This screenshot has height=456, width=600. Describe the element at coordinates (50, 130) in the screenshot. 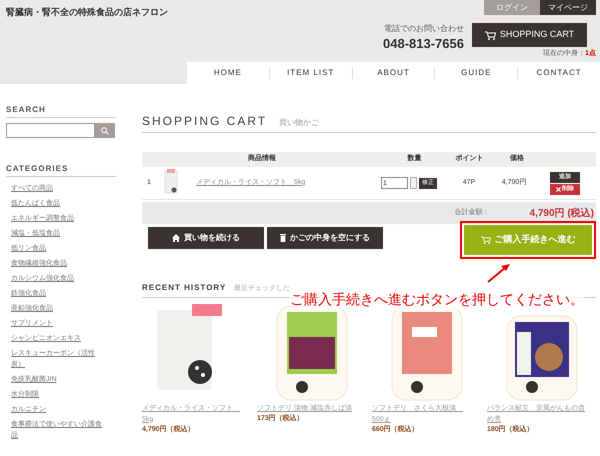

I see `search-field` at that location.